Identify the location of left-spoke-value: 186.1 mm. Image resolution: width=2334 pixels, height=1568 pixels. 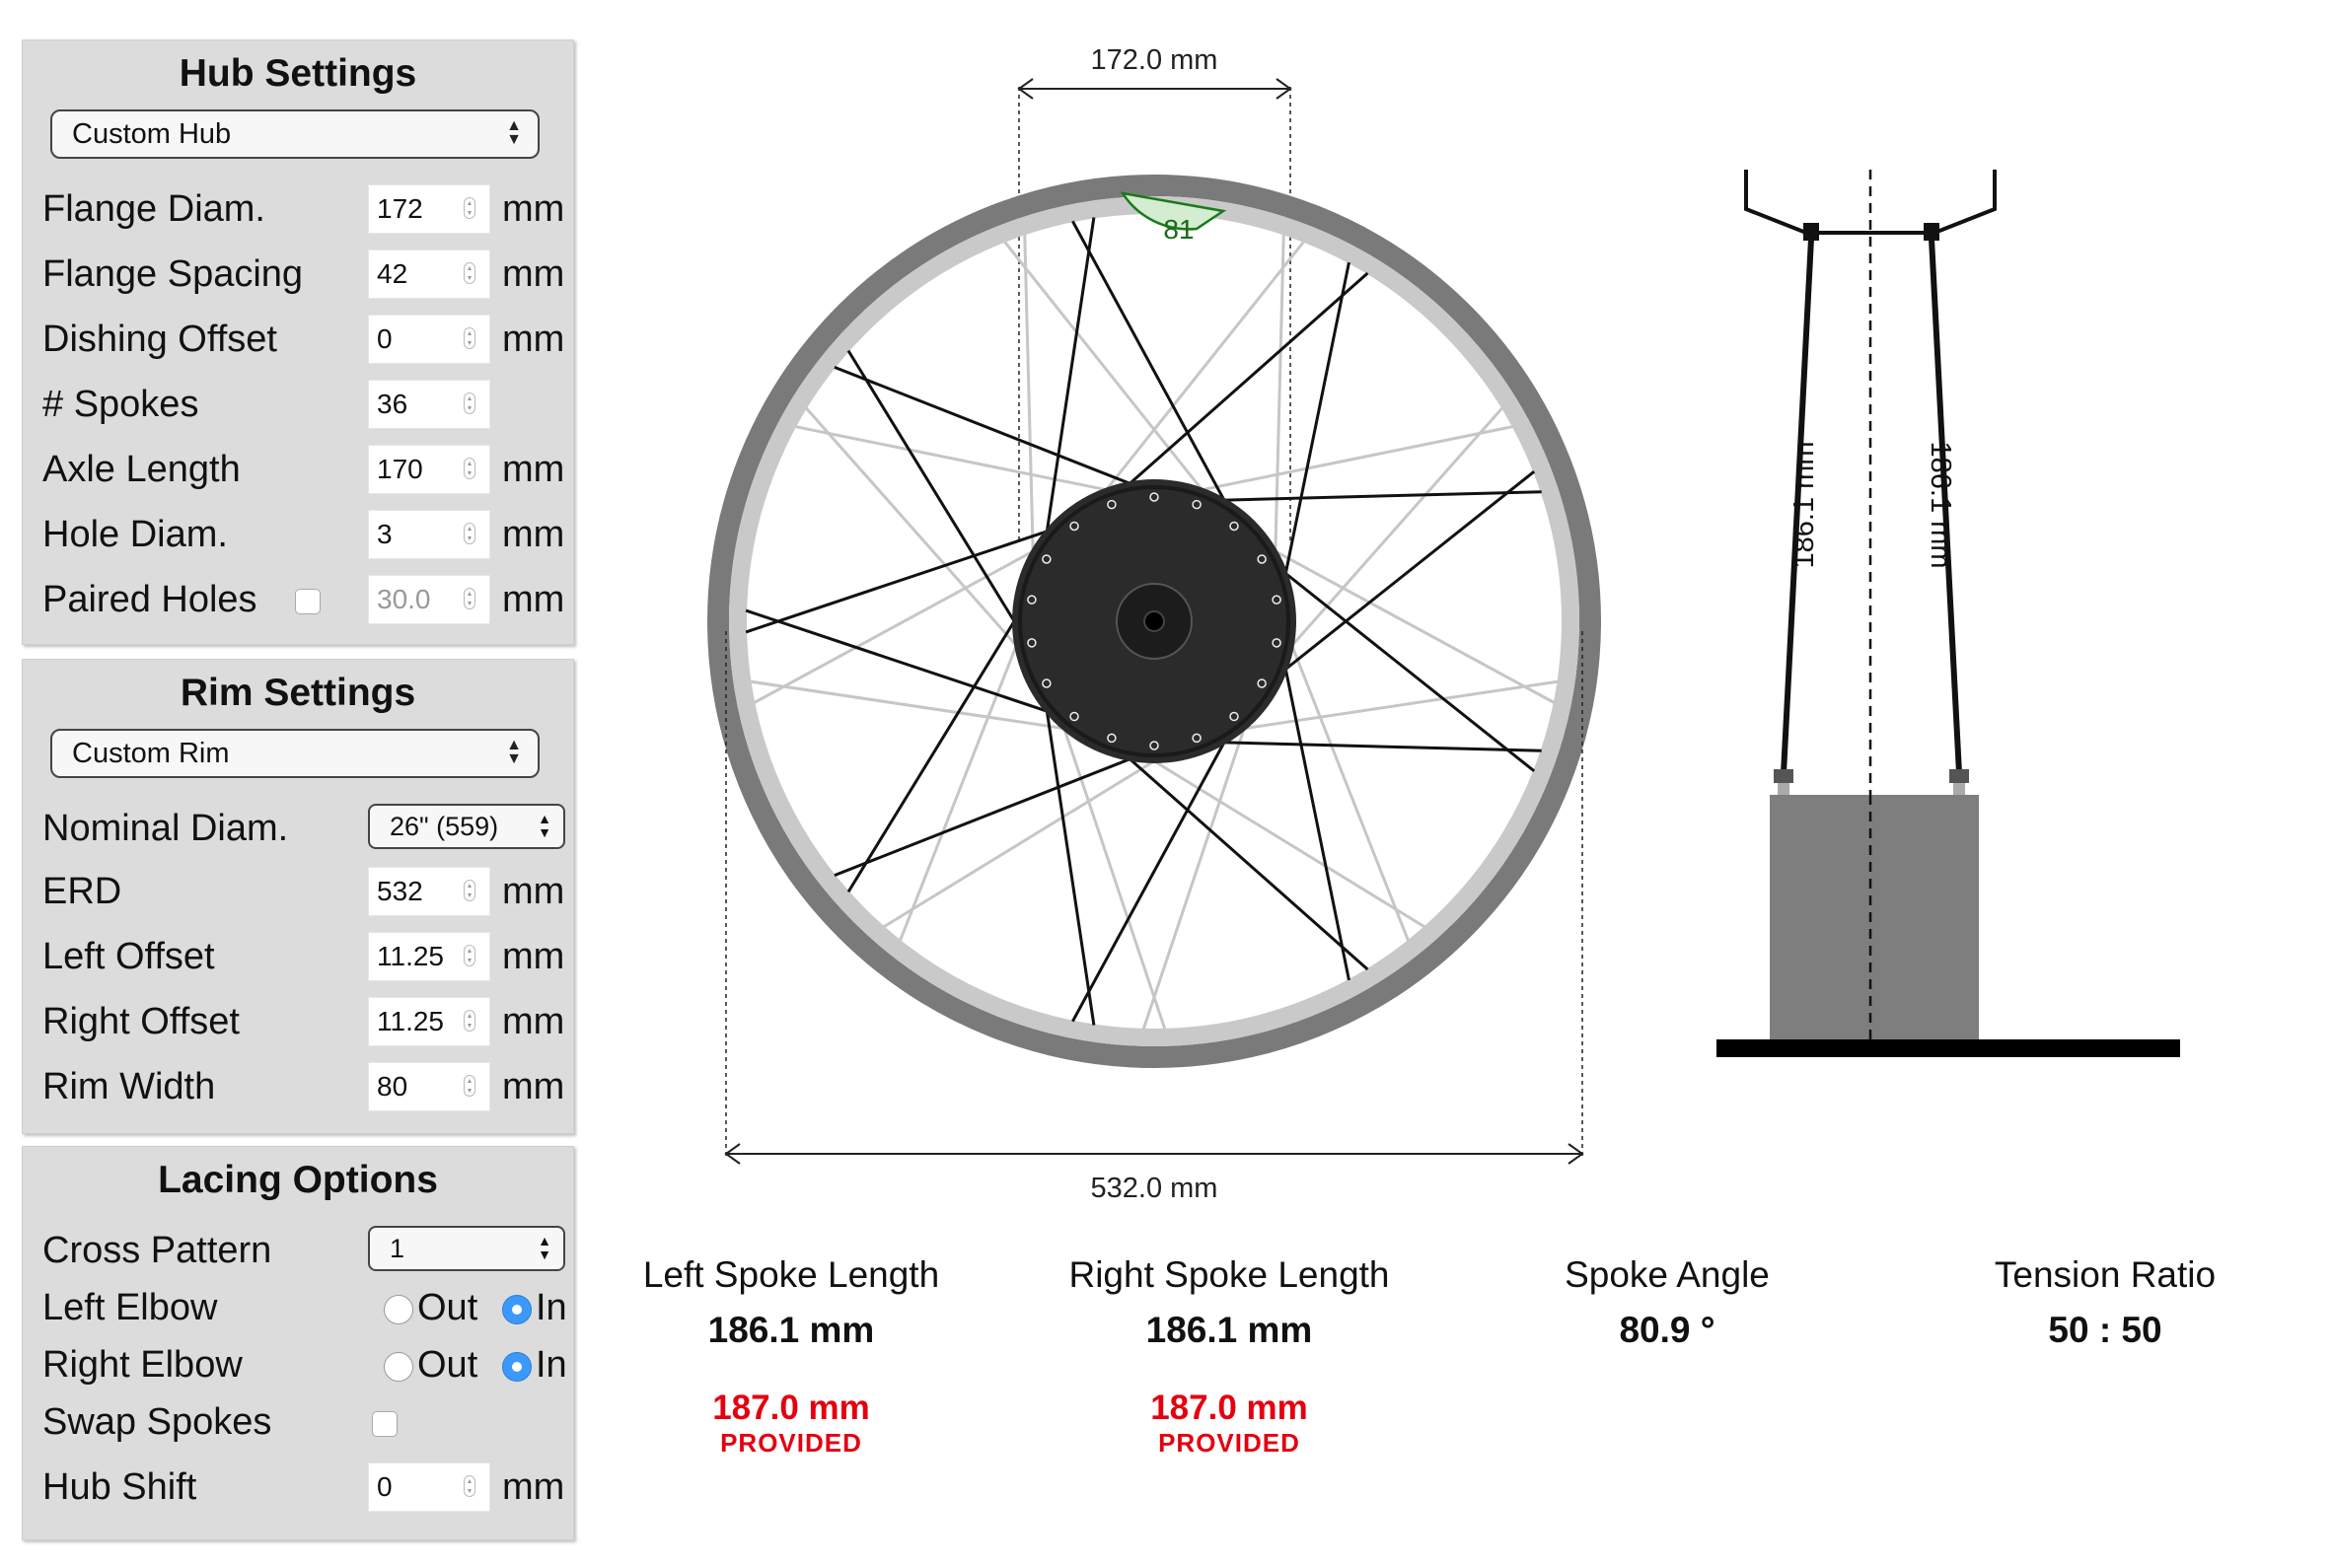
(791, 1330).